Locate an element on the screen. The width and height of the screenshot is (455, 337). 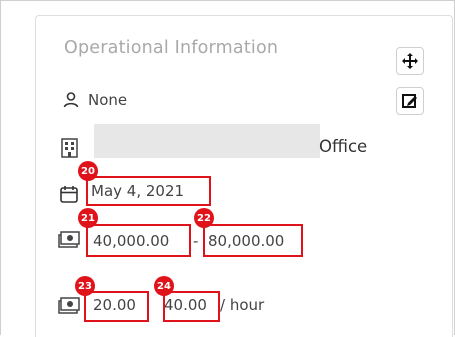
marker-badge-rate-max: 24 is located at coordinates (164, 286).